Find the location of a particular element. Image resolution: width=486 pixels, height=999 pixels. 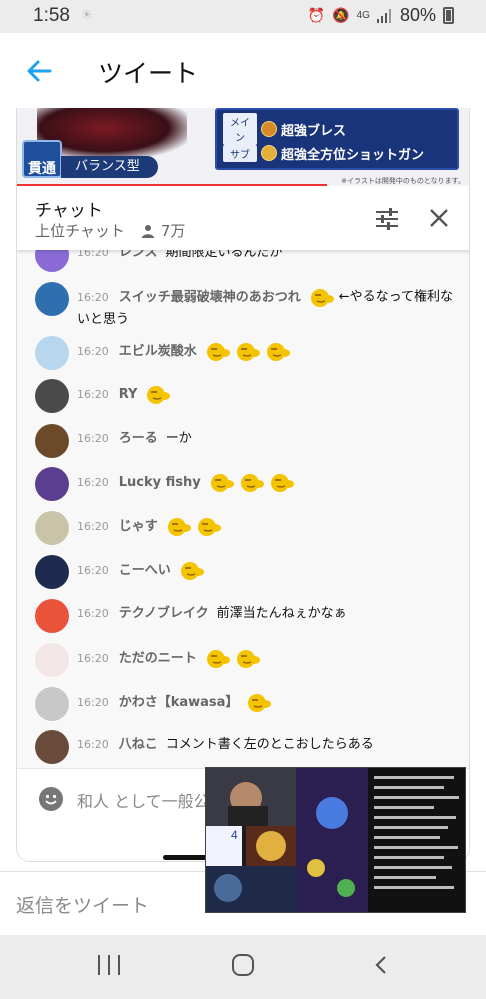

message-author: かわさ【kawasa】 is located at coordinates (179, 702).